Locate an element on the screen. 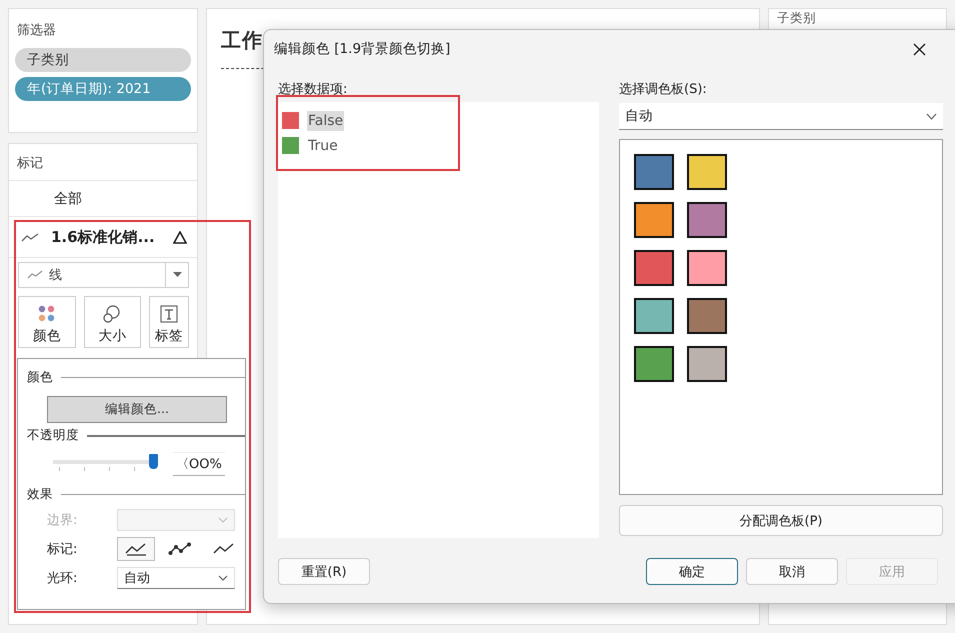  color-dots-icon is located at coordinates (47, 314).